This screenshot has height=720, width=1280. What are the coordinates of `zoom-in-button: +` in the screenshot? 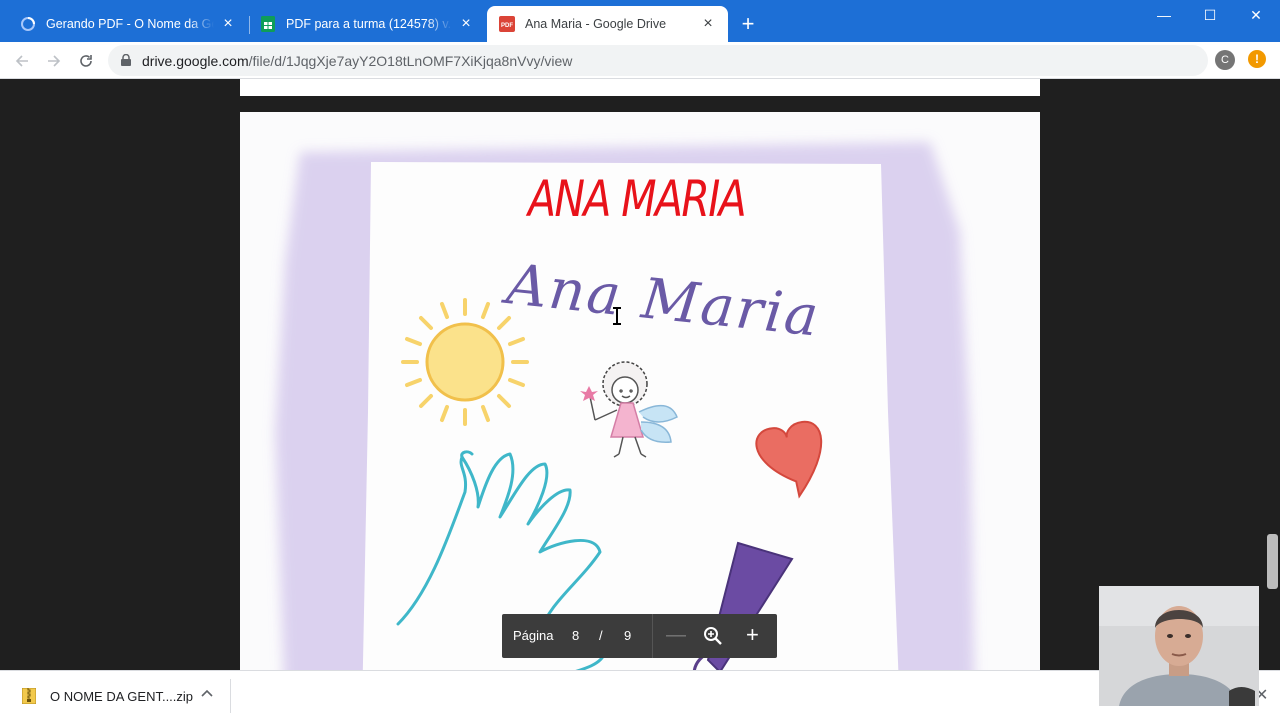 It's located at (752, 635).